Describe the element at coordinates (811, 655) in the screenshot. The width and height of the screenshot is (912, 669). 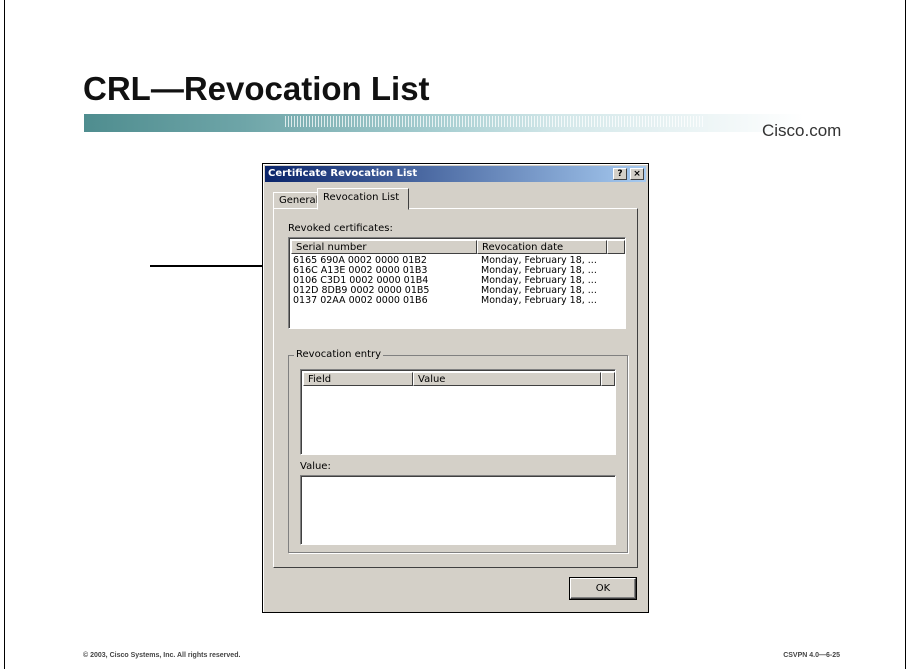
I see `footer-page-id: CSVPN 4.0—6-25` at that location.